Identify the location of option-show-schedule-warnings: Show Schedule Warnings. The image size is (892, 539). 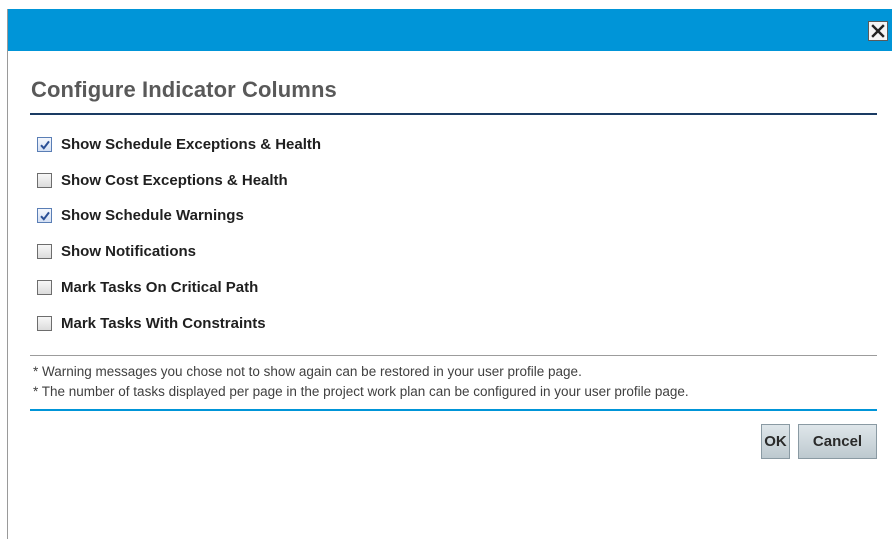
(140, 215).